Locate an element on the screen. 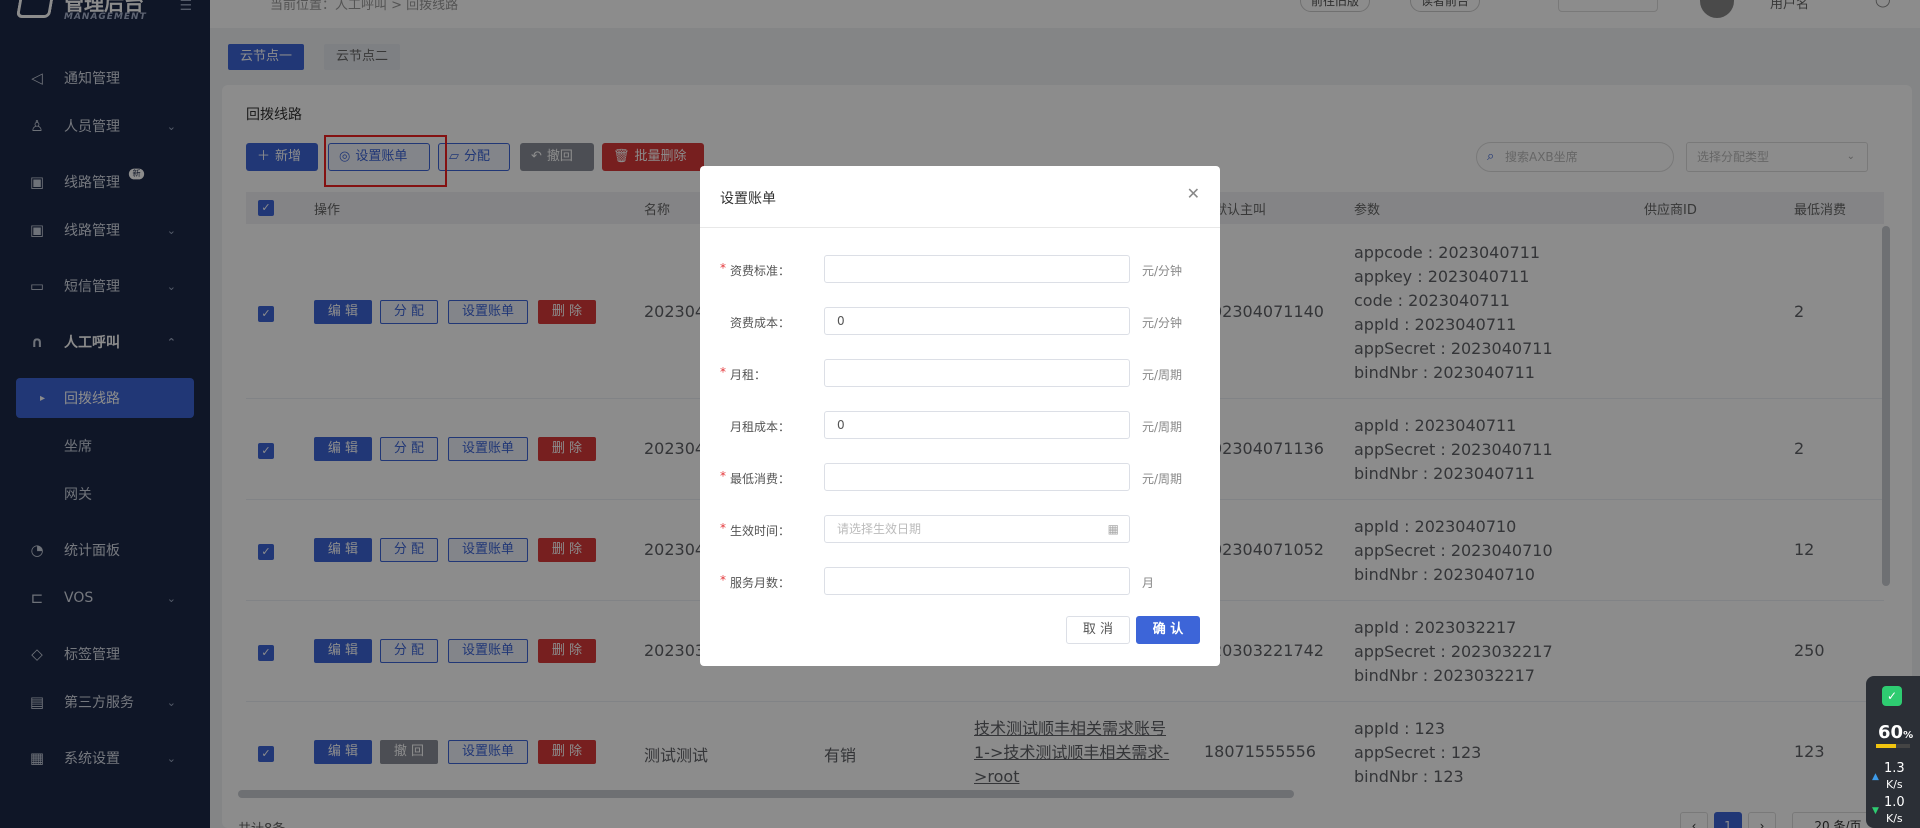 The height and width of the screenshot is (828, 1920). upload-speed: 1.3 is located at coordinates (1894, 768).